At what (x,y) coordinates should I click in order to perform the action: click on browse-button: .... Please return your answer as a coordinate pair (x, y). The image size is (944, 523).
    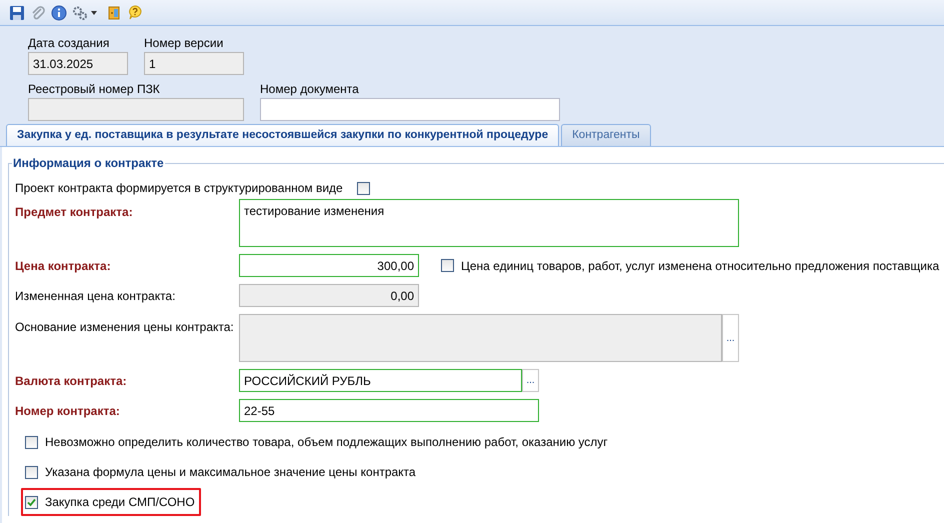
    Looking at the image, I should click on (530, 380).